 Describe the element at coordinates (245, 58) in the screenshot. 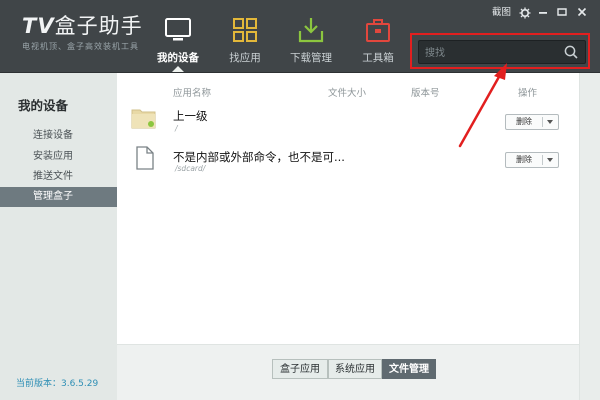

I see `nav-label: 找应用` at that location.